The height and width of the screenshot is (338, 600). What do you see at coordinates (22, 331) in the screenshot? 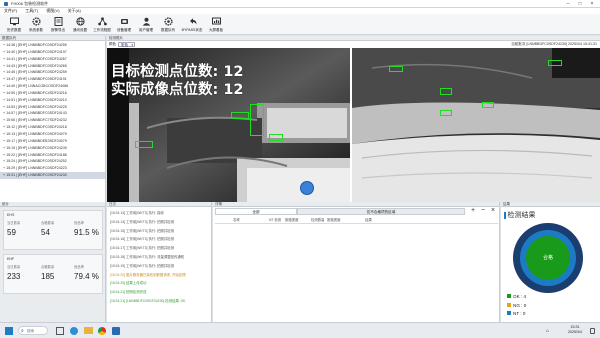
I see `search-icon: ⌕` at bounding box center [22, 331].